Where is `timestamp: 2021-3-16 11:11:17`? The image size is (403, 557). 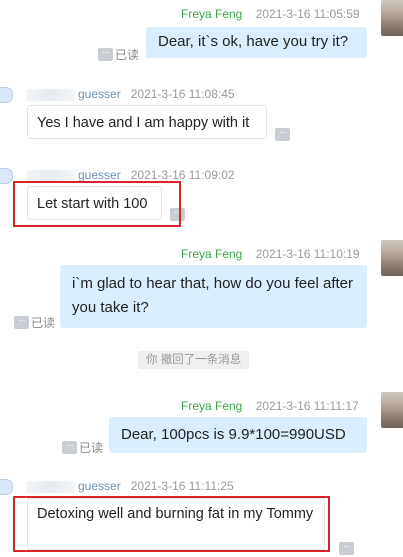
timestamp: 2021-3-16 11:11:17 is located at coordinates (307, 406).